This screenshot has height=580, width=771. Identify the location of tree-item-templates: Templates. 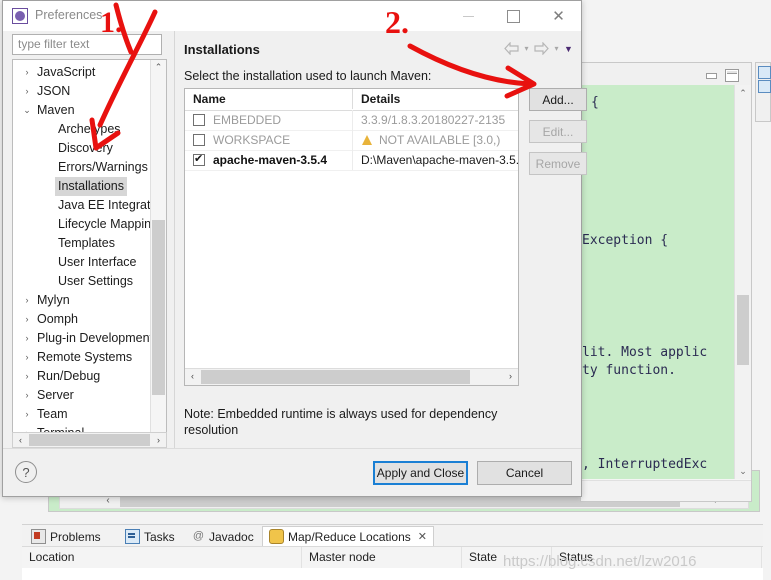
(89, 243).